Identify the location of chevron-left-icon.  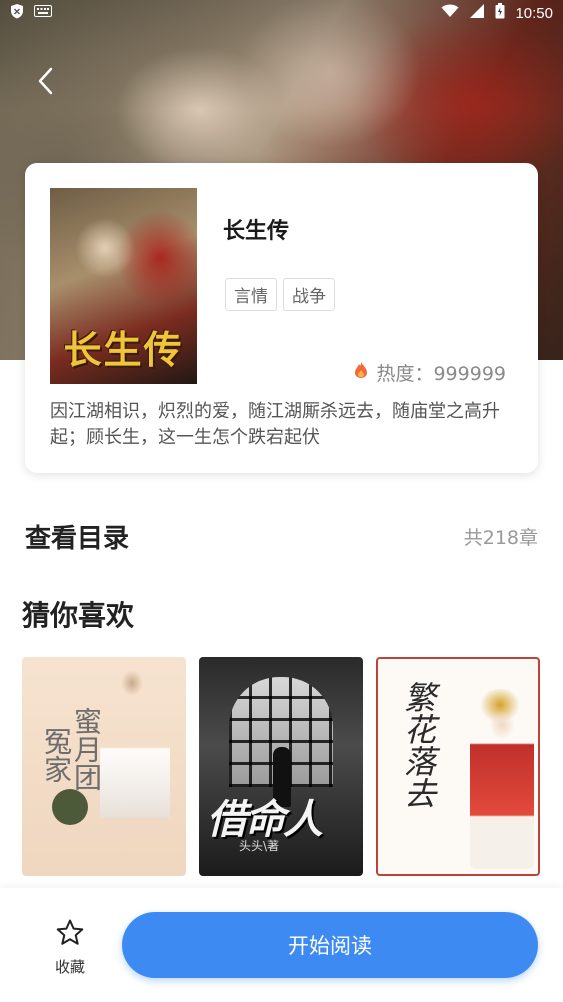
(45, 83).